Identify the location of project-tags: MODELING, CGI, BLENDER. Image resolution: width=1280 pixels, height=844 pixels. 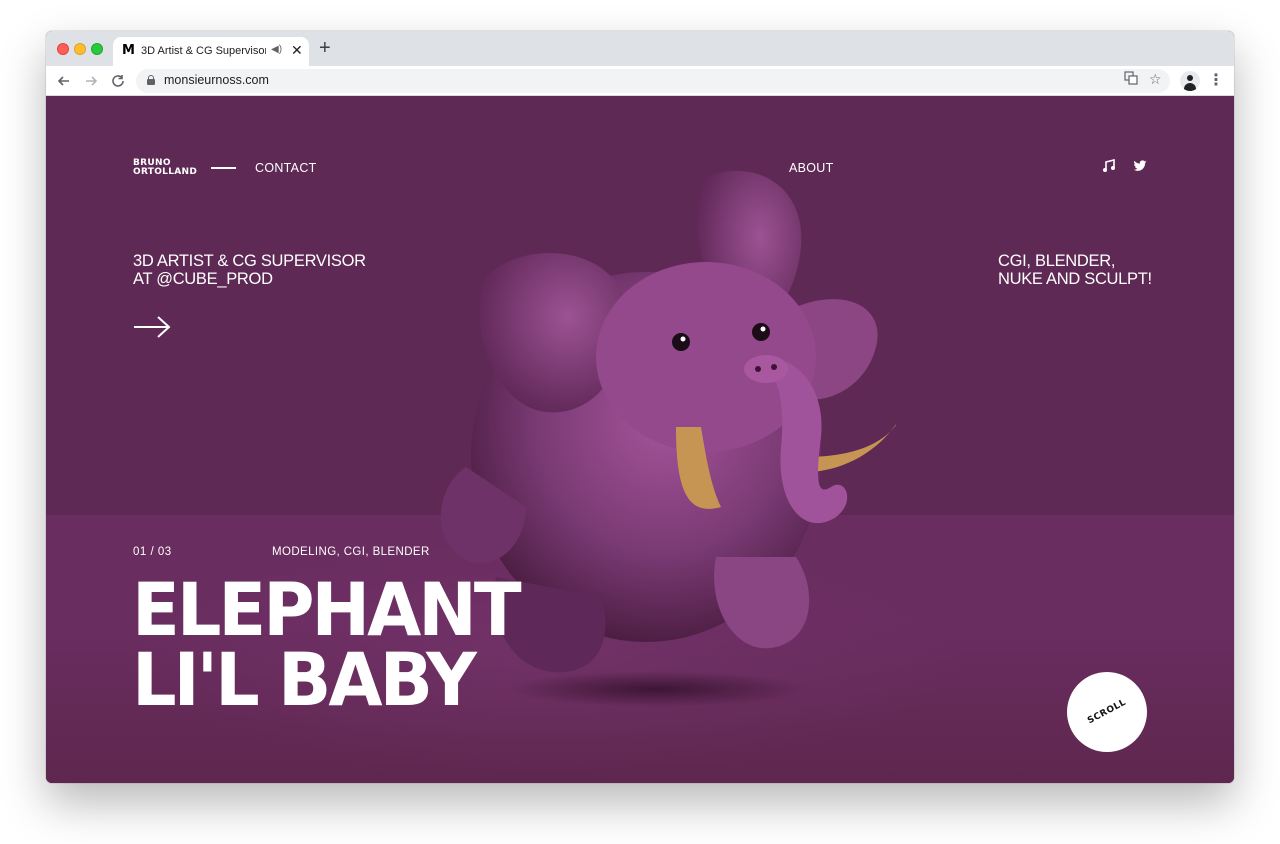
(351, 552).